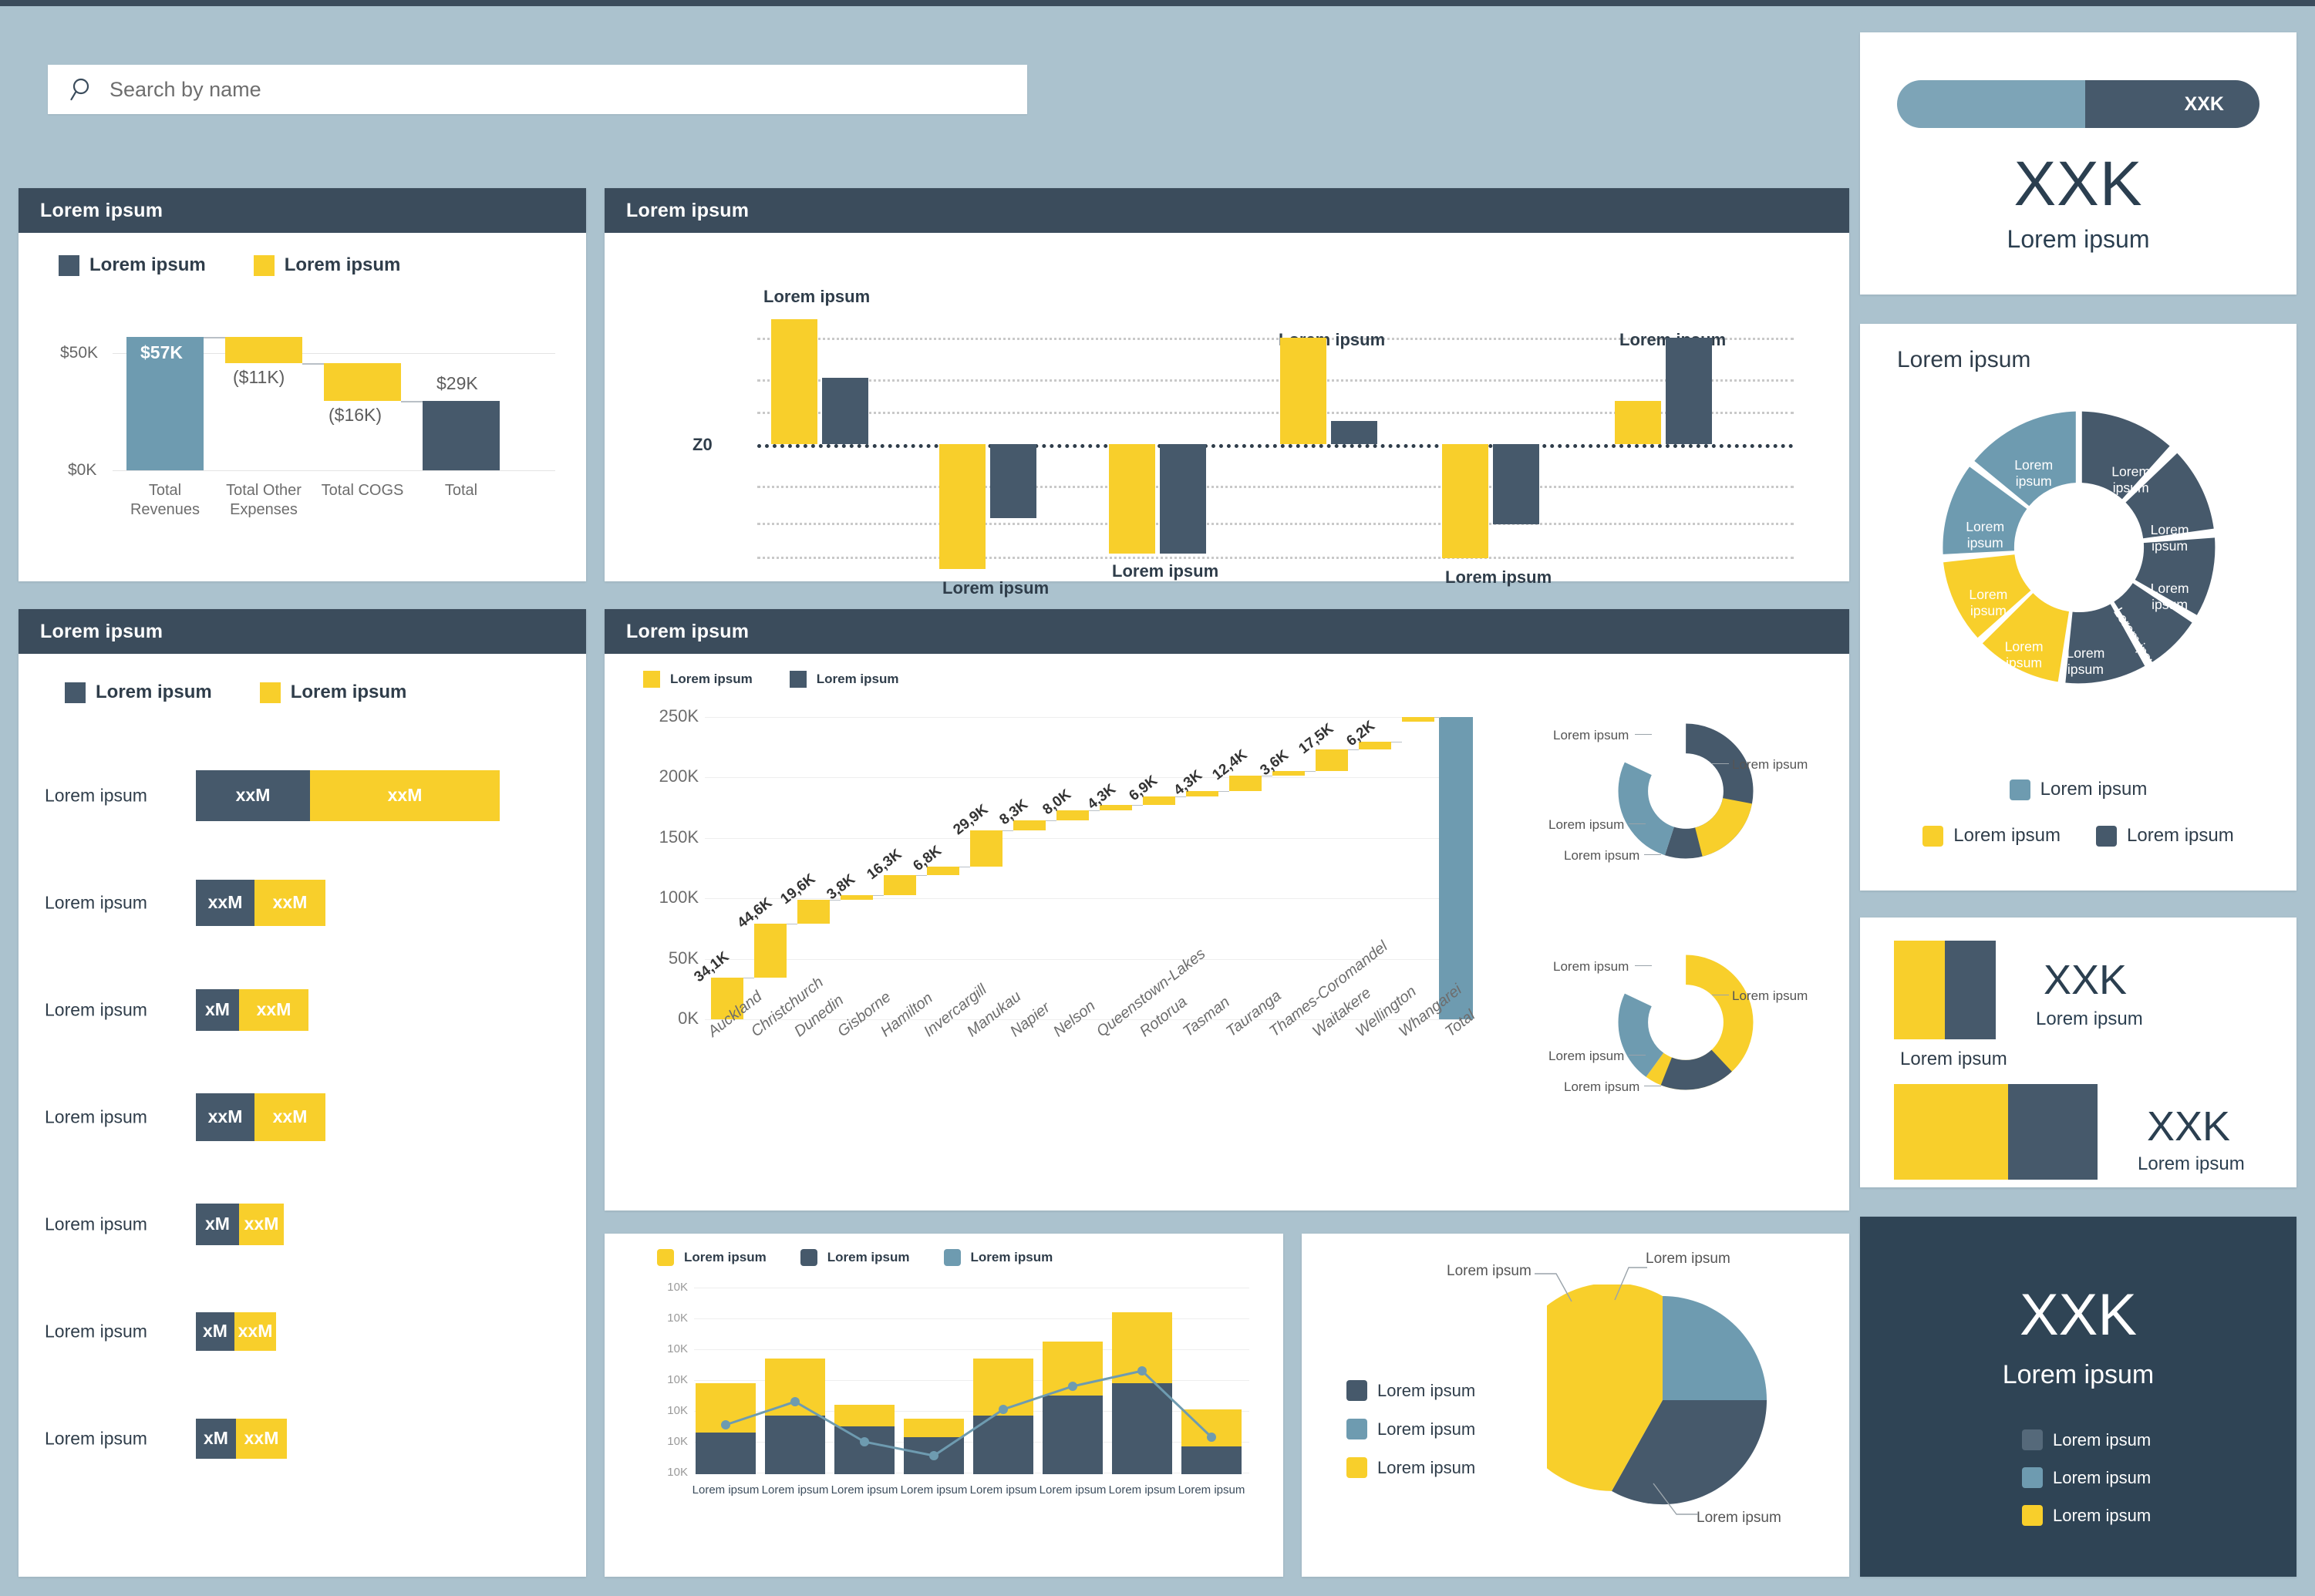 This screenshot has width=2315, height=1596. What do you see at coordinates (943, 871) in the screenshot?
I see `bar-invercargill` at bounding box center [943, 871].